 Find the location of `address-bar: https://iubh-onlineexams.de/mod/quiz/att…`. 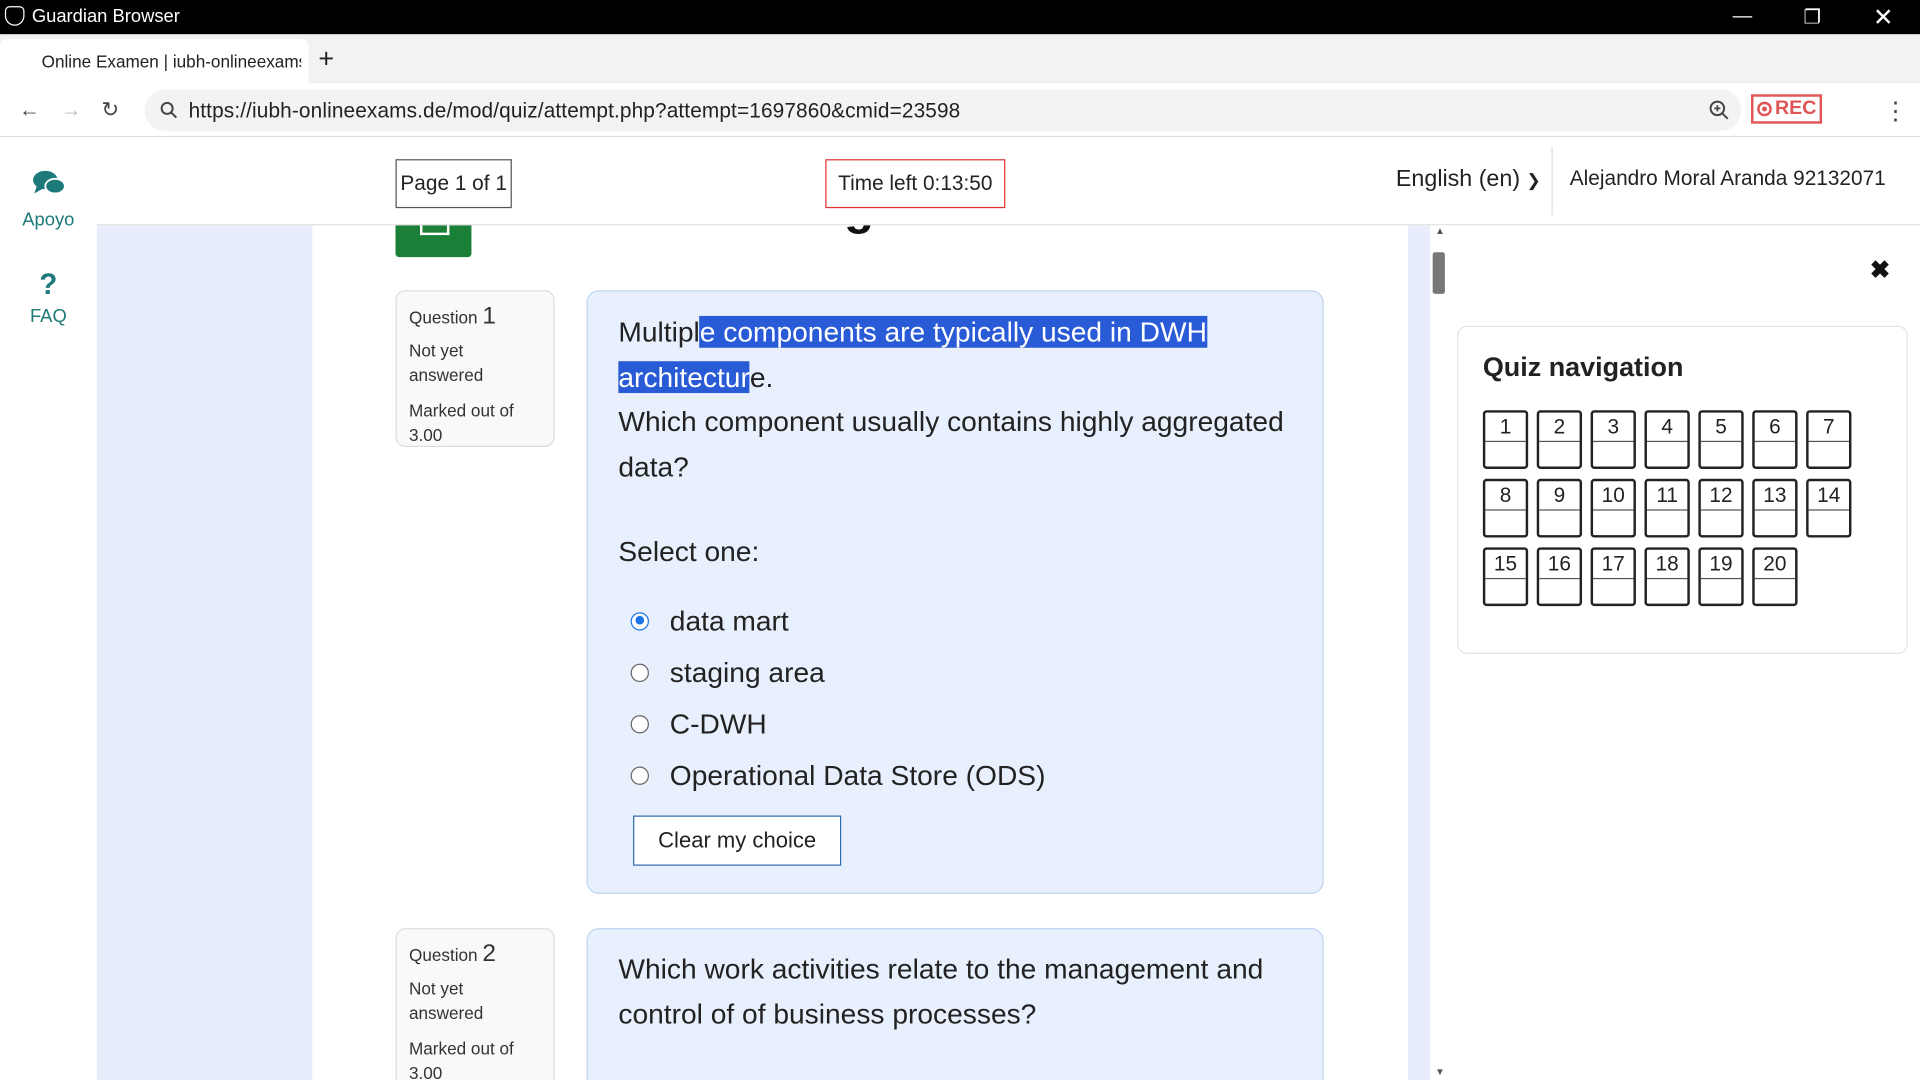

address-bar: https://iubh-onlineexams.de/mod/quiz/att… is located at coordinates (943, 110).